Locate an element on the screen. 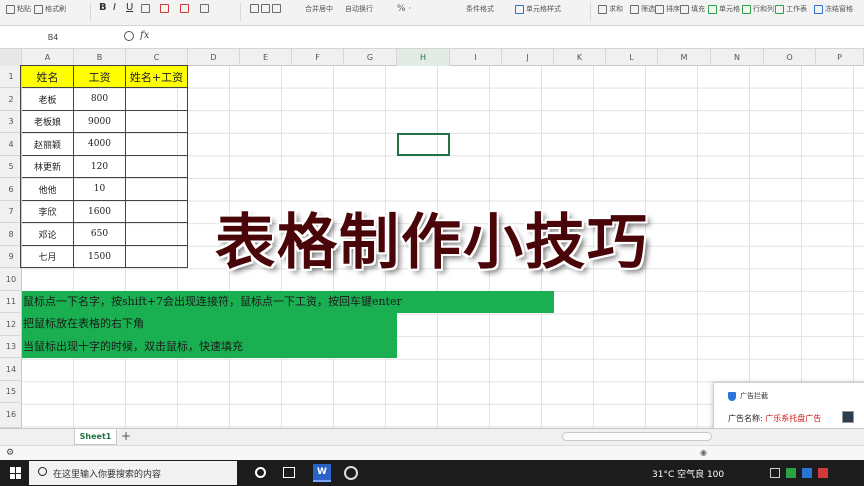 This screenshot has width=864, height=486. macro-icon: ⚙ is located at coordinates (10, 453).